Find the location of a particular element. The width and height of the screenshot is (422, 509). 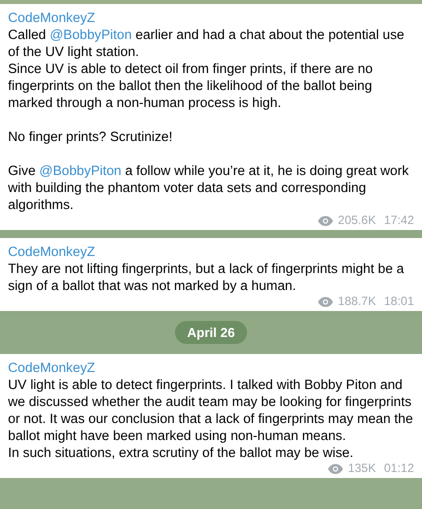

message-time: 01:12 is located at coordinates (399, 468).